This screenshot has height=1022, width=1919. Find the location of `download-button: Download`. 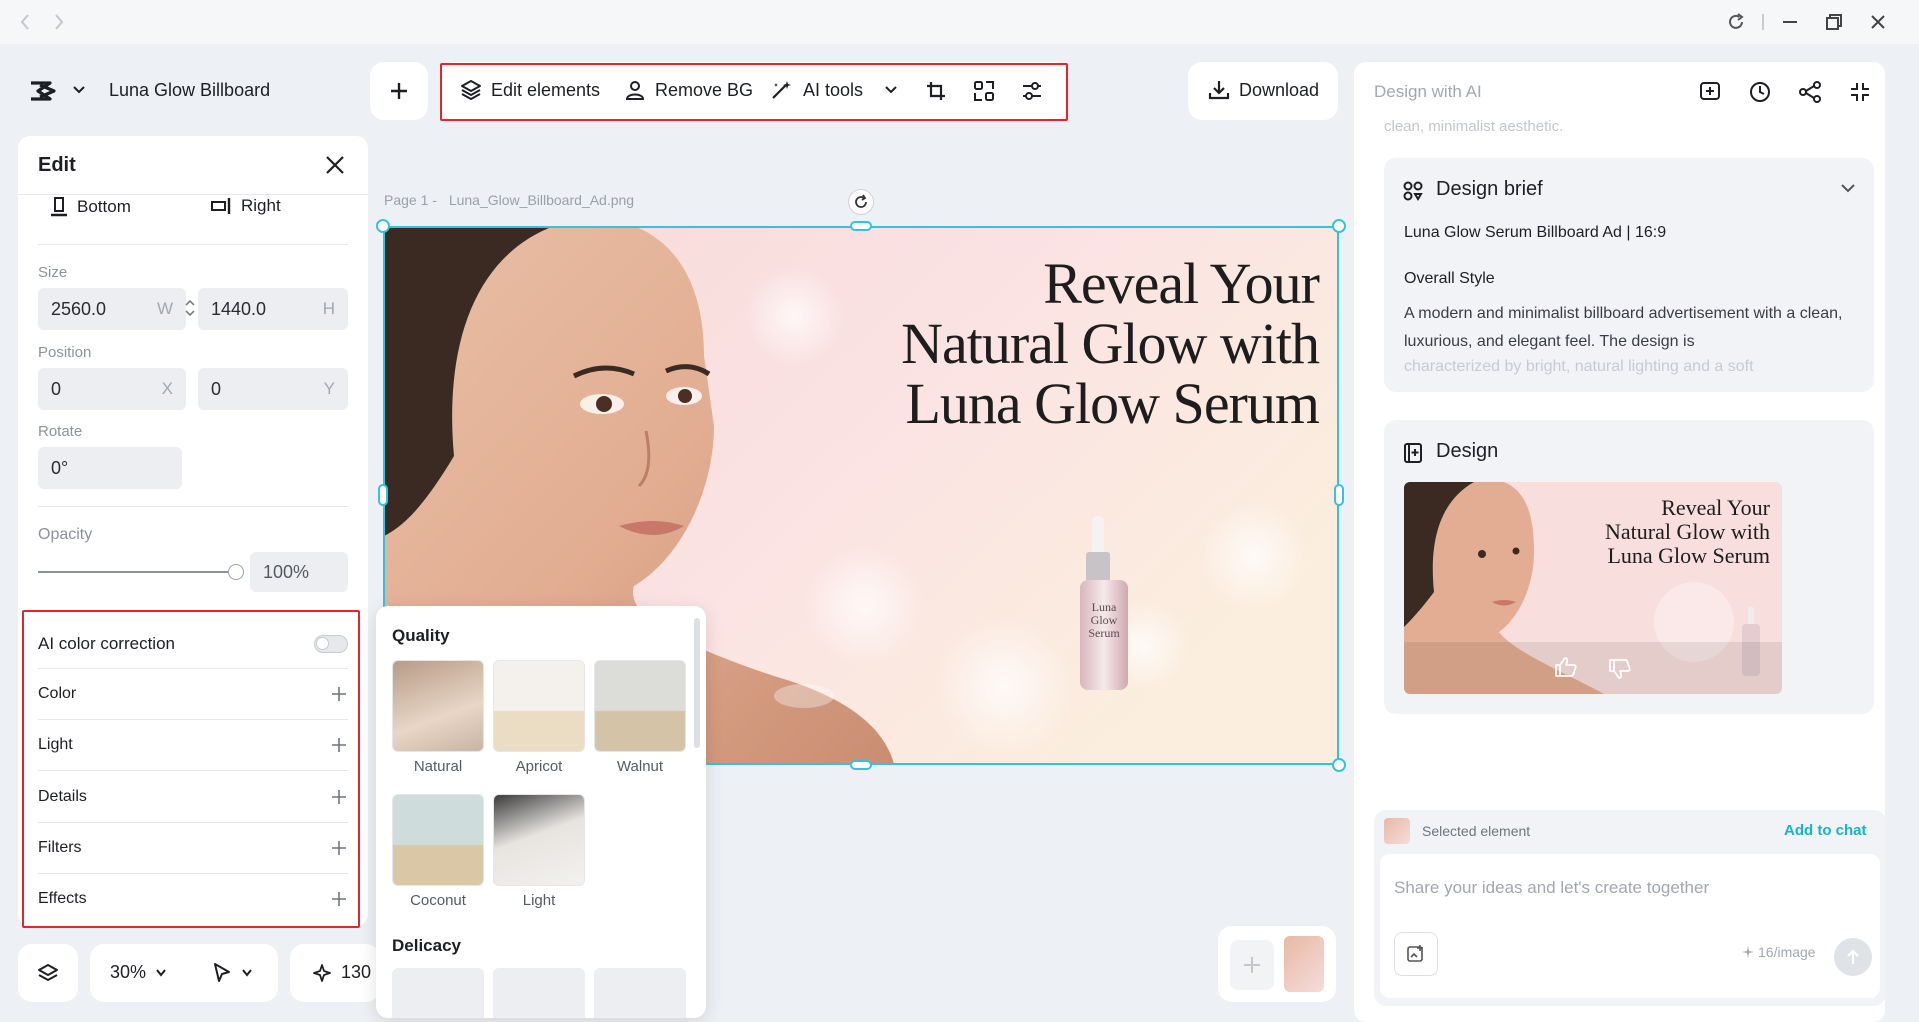

download-button: Download is located at coordinates (1263, 91).